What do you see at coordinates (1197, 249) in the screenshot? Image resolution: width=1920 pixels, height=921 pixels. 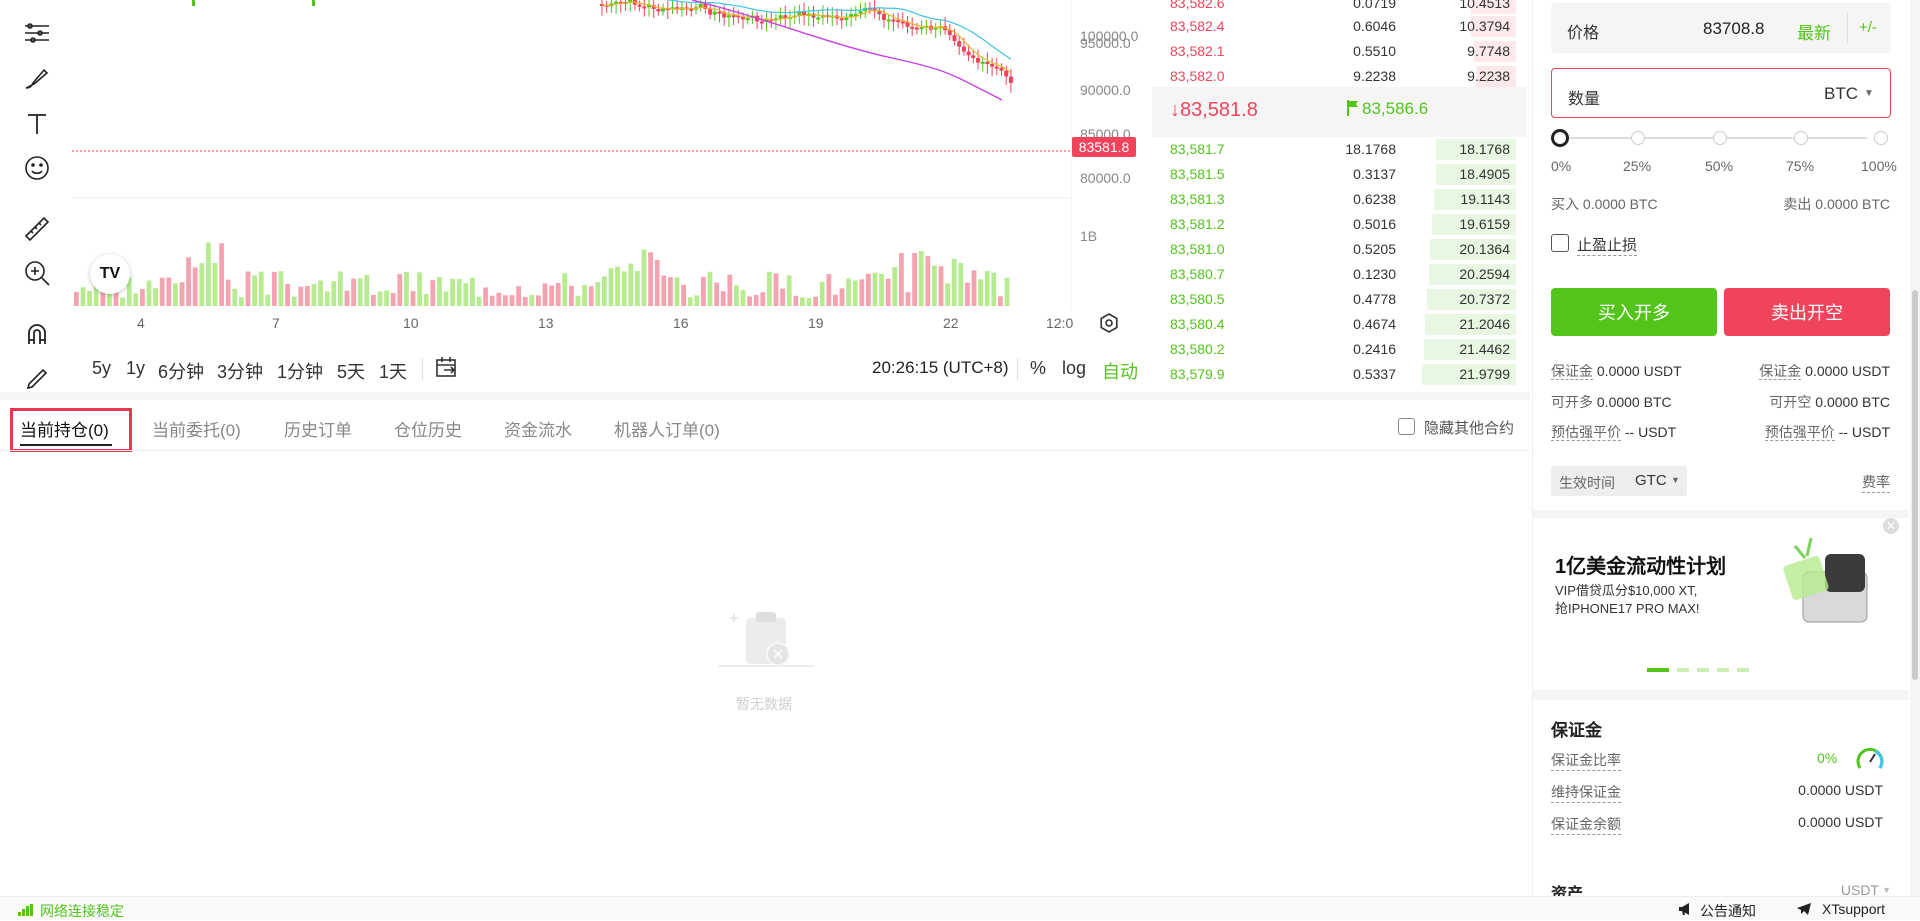 I see `bid-price: 83,581.0` at bounding box center [1197, 249].